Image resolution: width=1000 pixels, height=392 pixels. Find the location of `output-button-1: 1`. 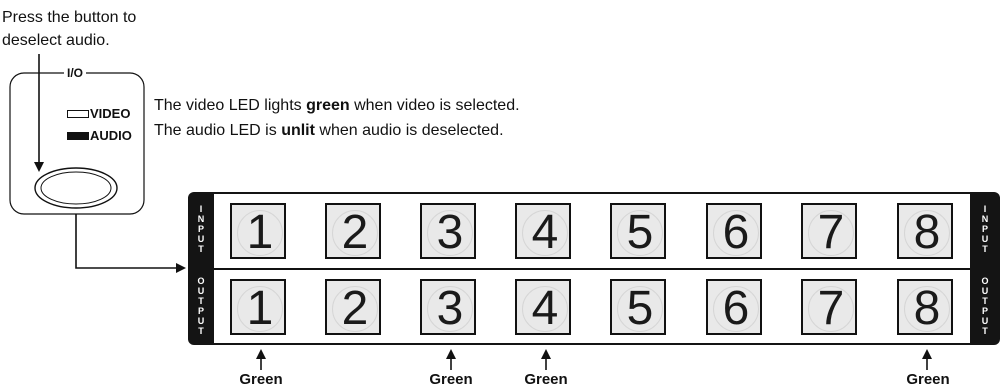

output-button-1: 1 is located at coordinates (258, 307).